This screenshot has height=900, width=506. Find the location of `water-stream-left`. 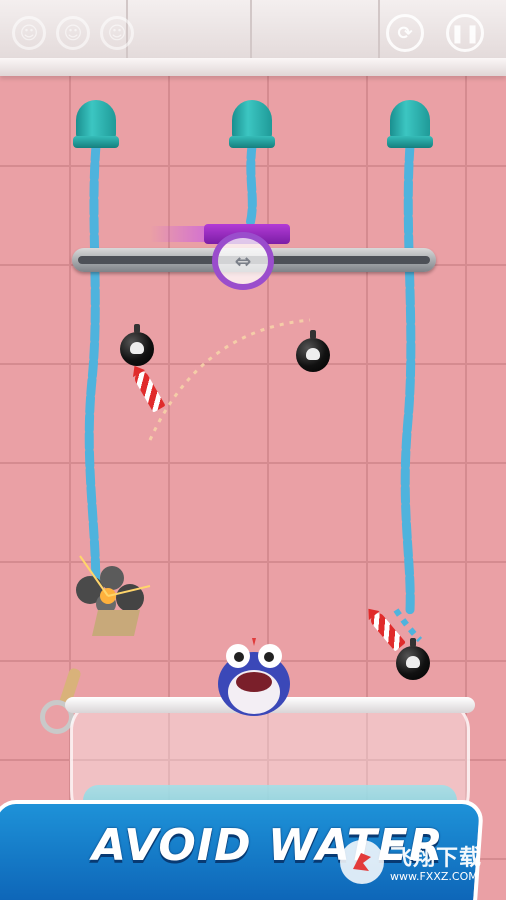

water-stream-left is located at coordinates (92, 368).